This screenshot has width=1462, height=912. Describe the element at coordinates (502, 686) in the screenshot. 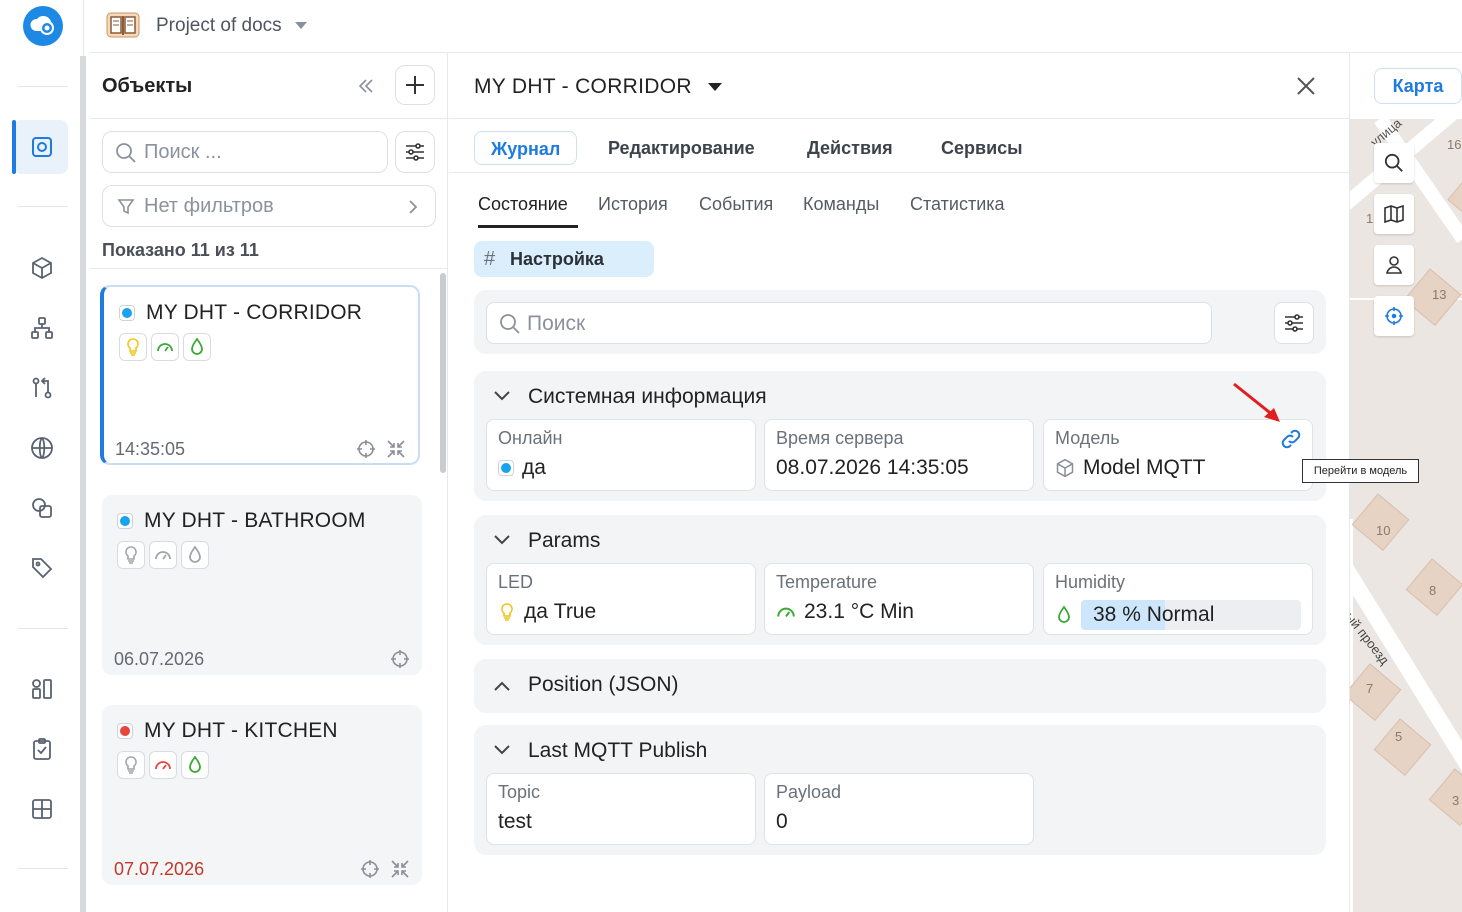

I see `chevron-up-icon` at that location.